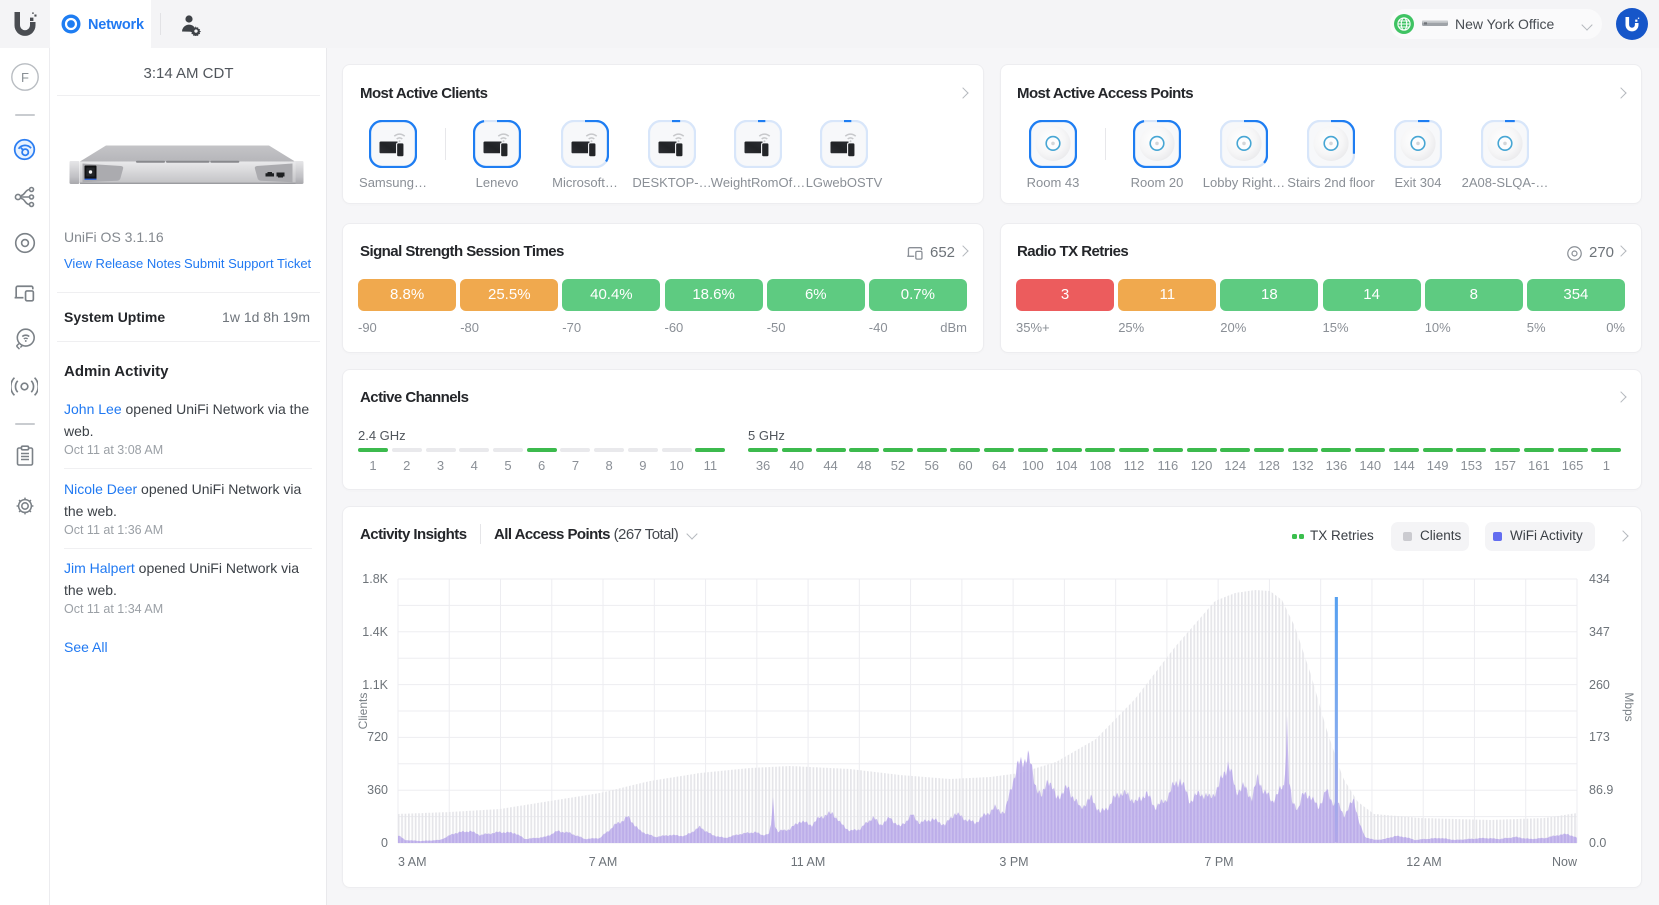 This screenshot has width=1659, height=905. What do you see at coordinates (377, 737) in the screenshot?
I see `svg-text: 720` at bounding box center [377, 737].